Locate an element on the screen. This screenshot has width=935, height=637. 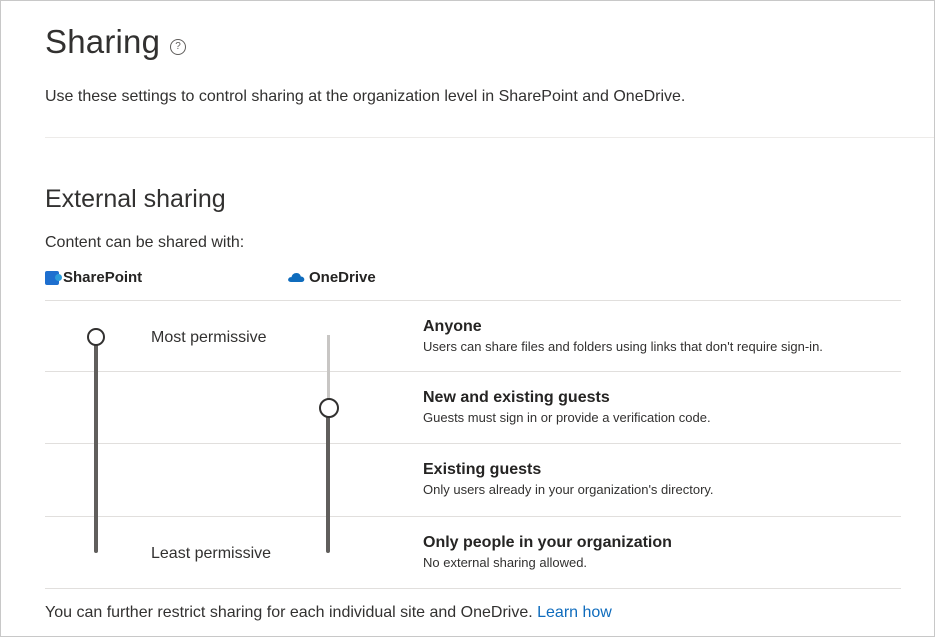
level-title: Anyone is located at coordinates (452, 326).